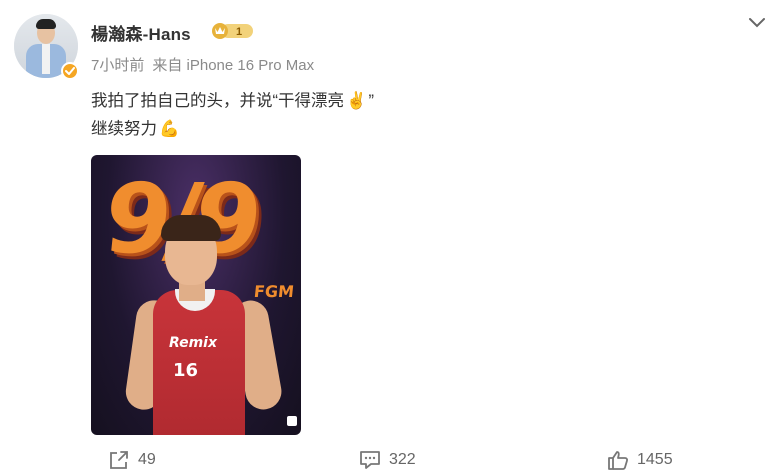  I want to click on post-text-line-1: 我拍了拍自己的头，并说“干得漂亮 ✌️ ”, so click(232, 101).